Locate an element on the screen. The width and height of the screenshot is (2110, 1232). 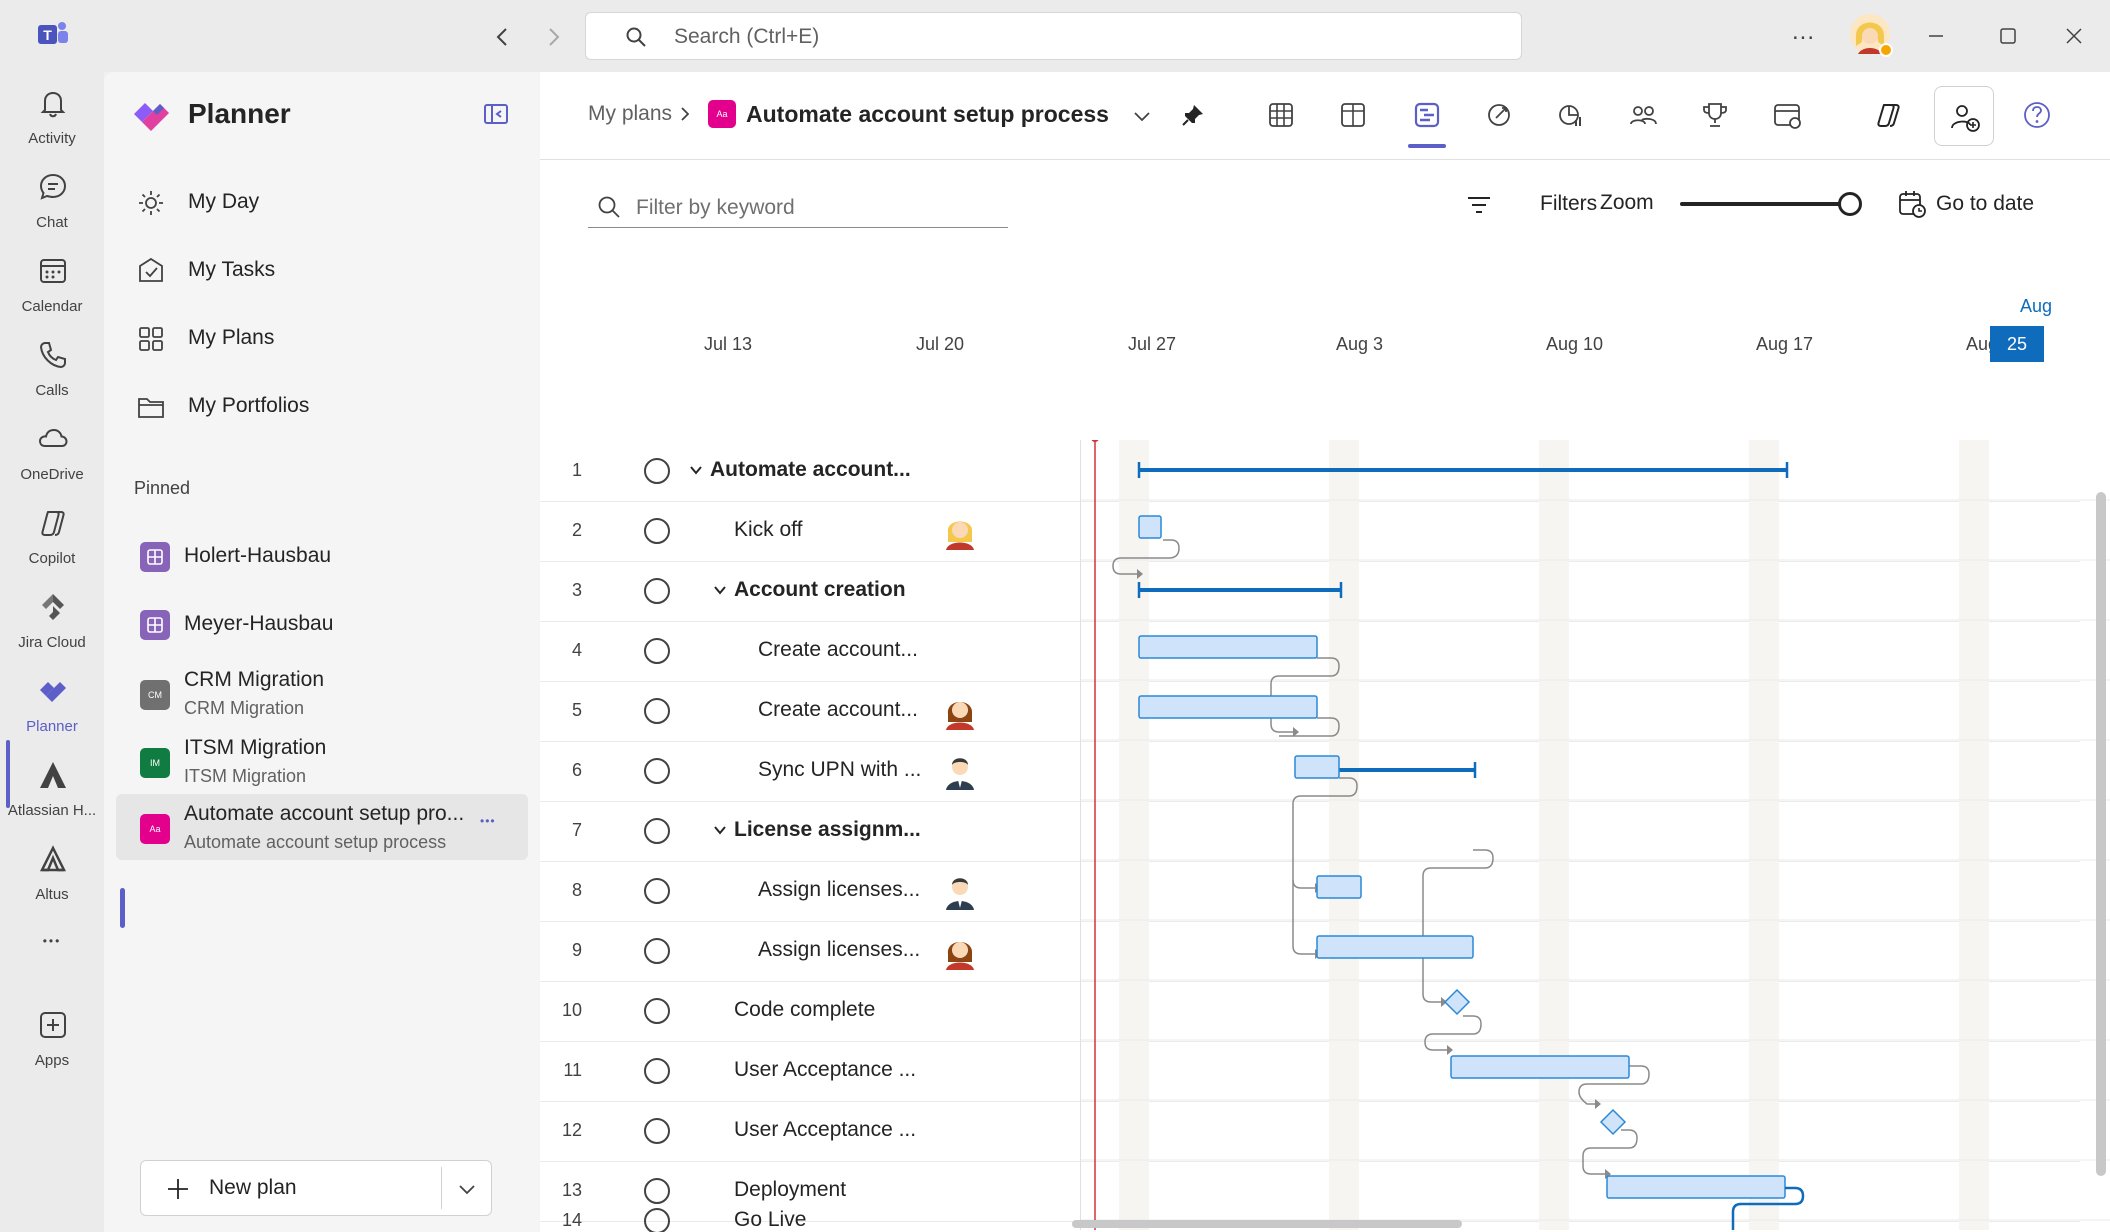
zoom-slider-thumb is located at coordinates (1850, 204).